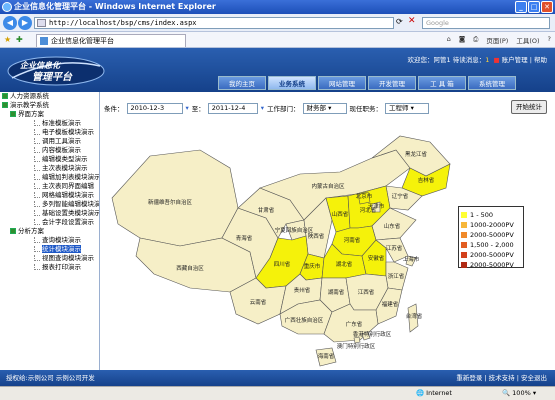 The width and height of the screenshot is (555, 400). Describe the element at coordinates (491, 235) in the screenshot. I see `legend-entry: 2000-5000PV` at that location.